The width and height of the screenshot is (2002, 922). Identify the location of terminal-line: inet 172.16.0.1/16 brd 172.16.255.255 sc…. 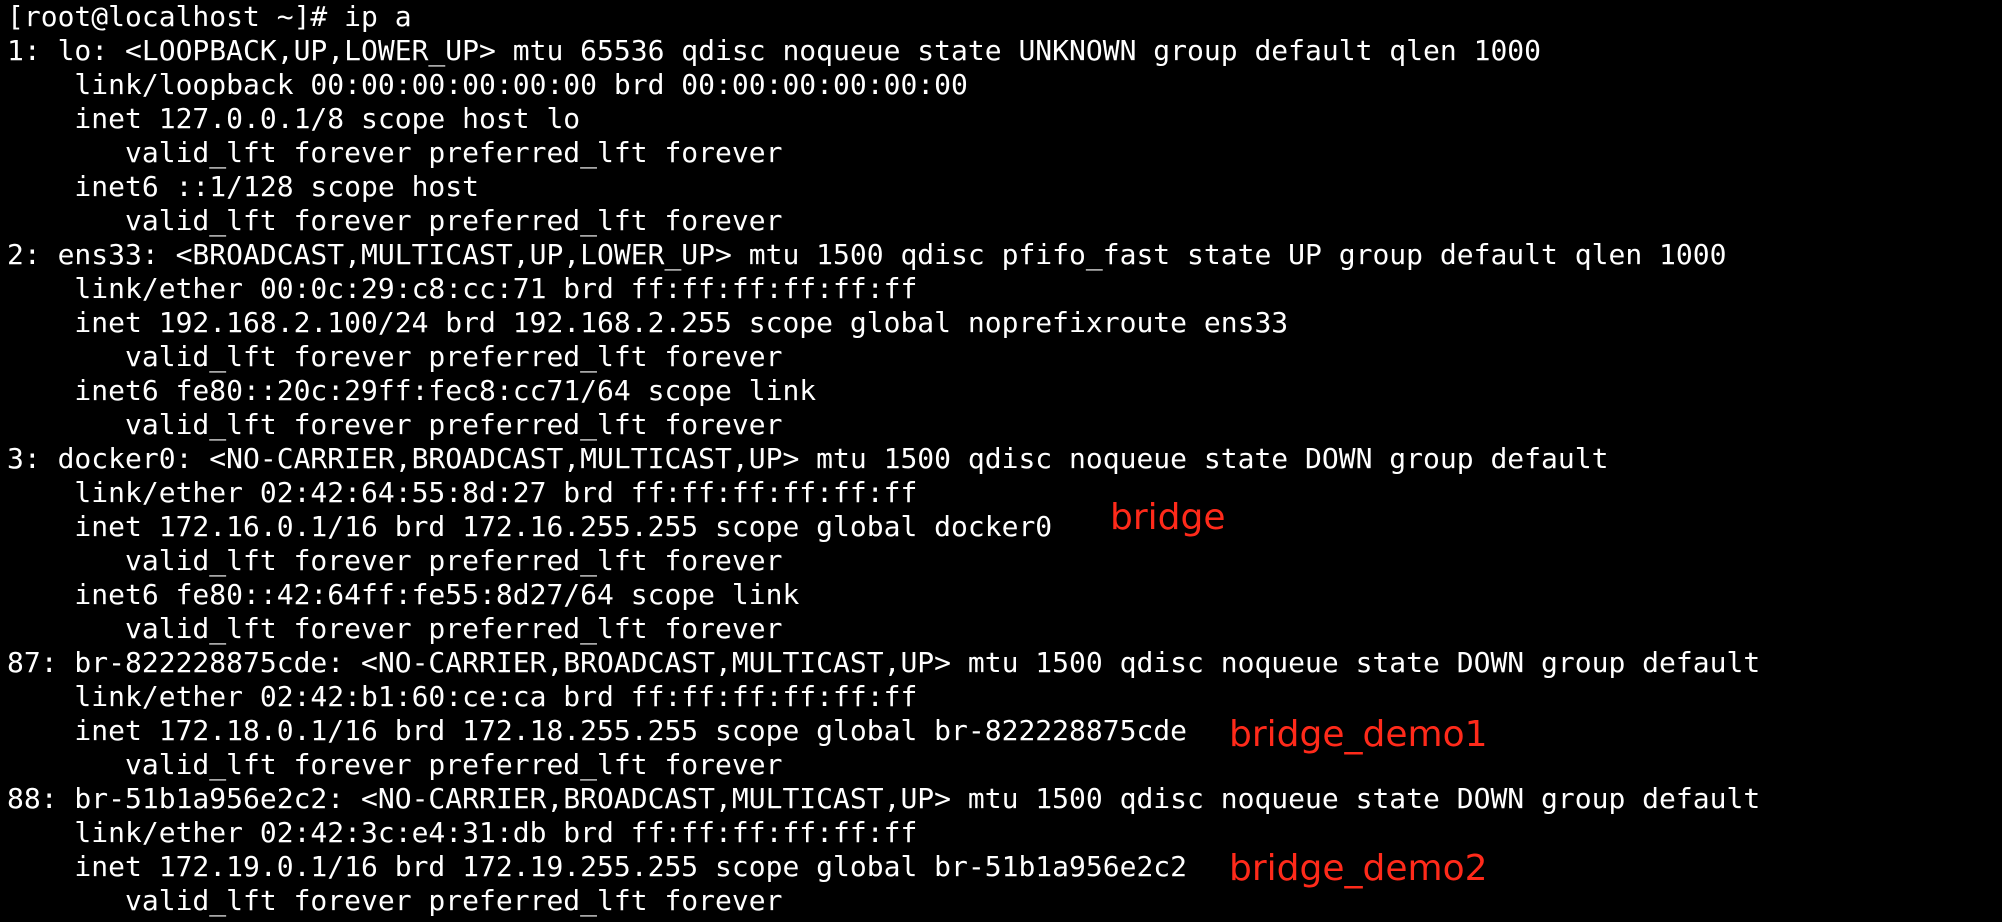
(530, 526).